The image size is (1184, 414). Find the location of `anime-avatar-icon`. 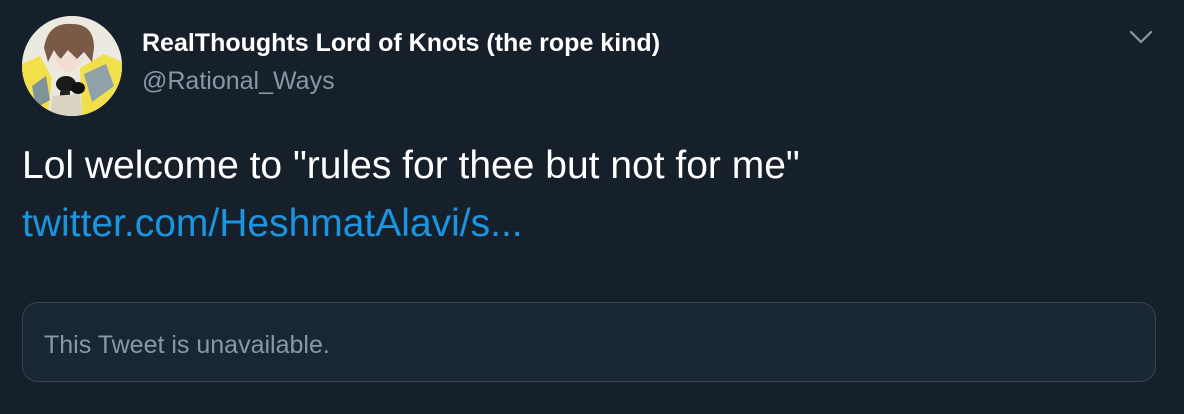

anime-avatar-icon is located at coordinates (72, 66).